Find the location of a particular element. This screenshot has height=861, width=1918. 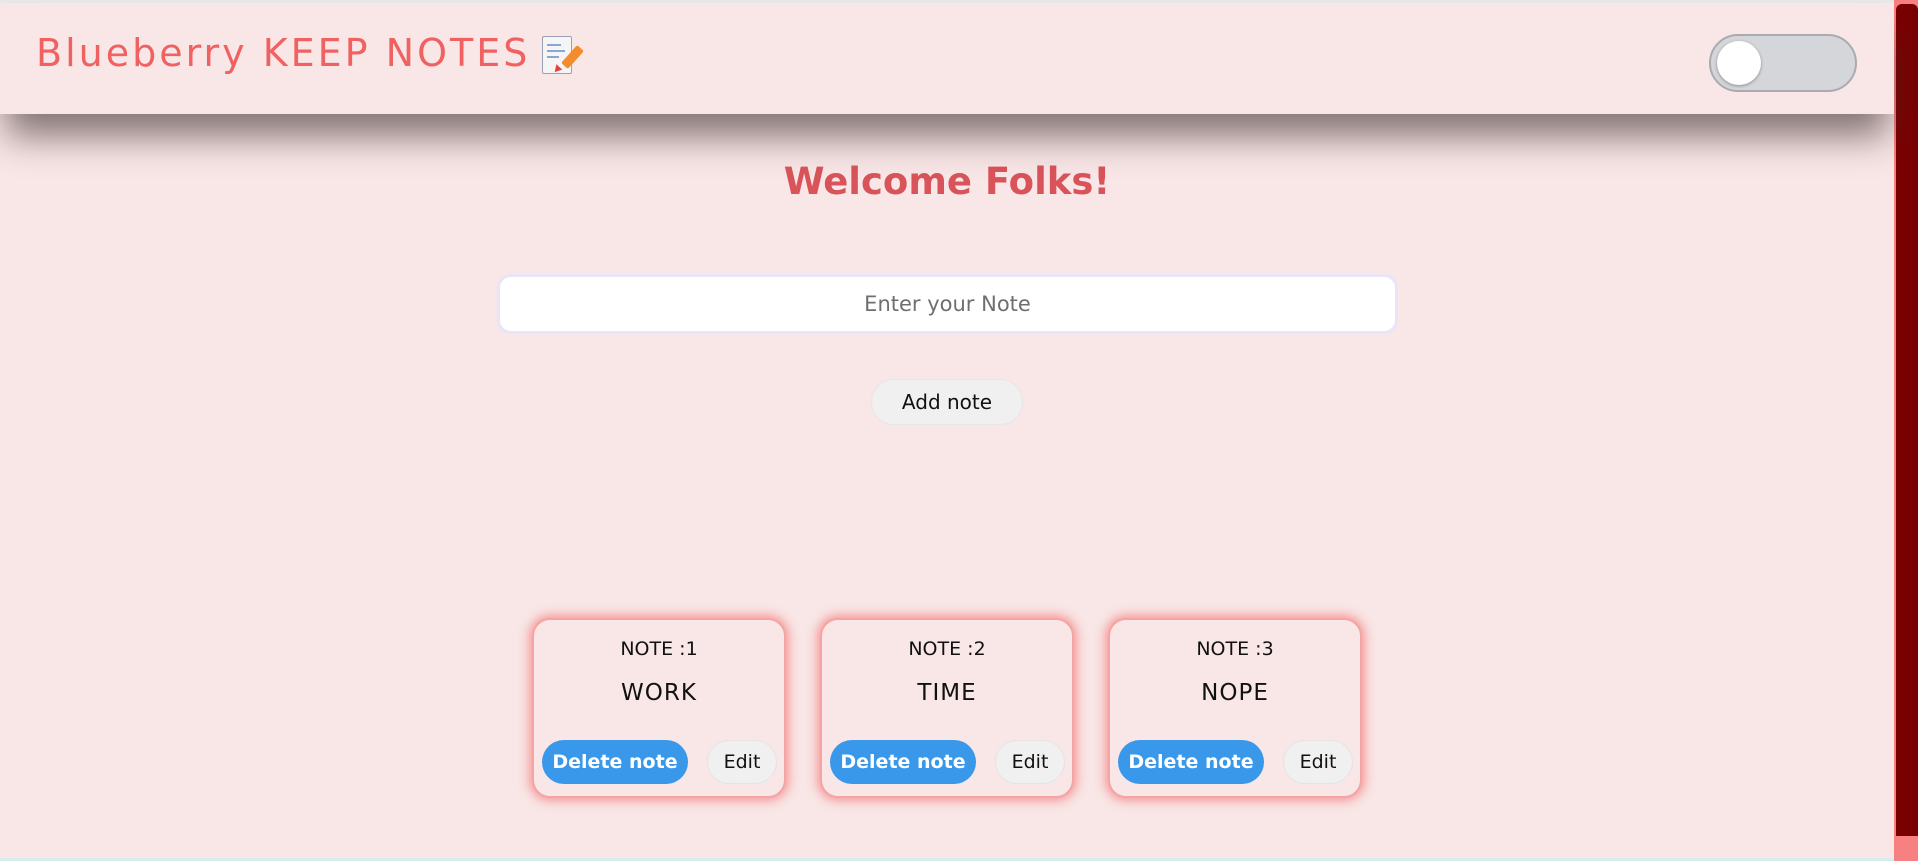

note-input is located at coordinates (947, 304).